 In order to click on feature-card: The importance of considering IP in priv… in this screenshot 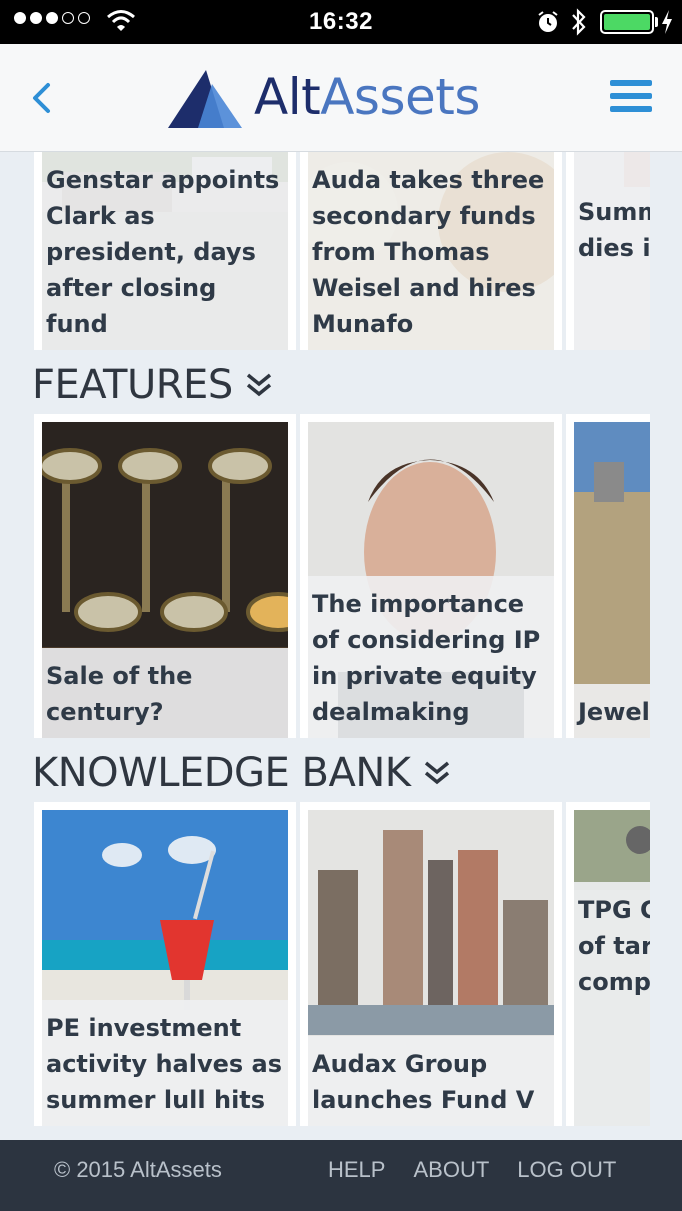, I will do `click(431, 576)`.